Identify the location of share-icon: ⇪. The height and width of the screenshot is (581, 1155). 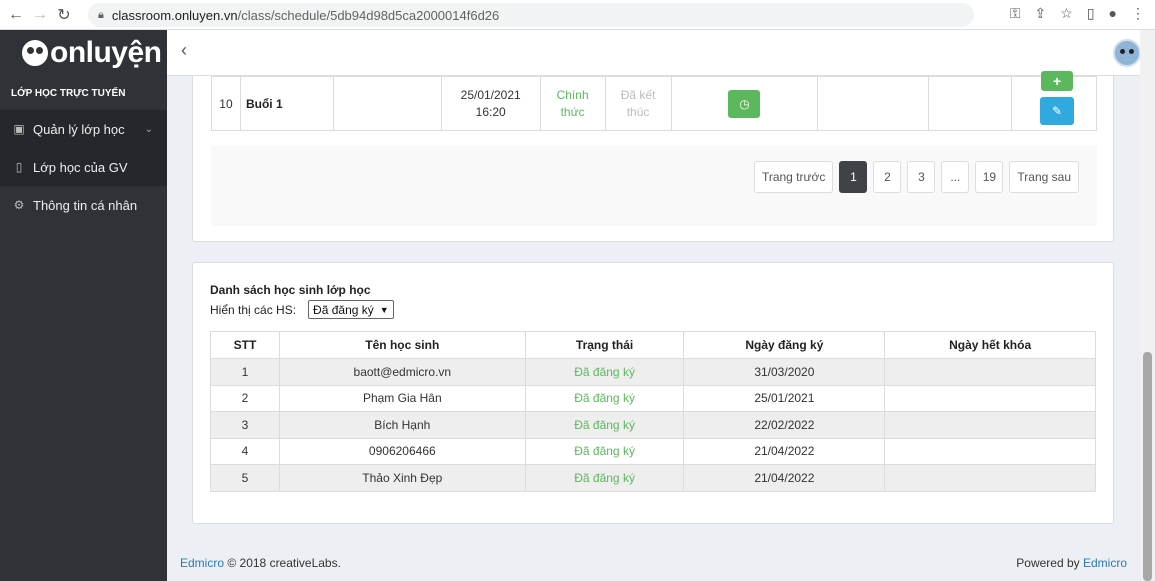
(1041, 13).